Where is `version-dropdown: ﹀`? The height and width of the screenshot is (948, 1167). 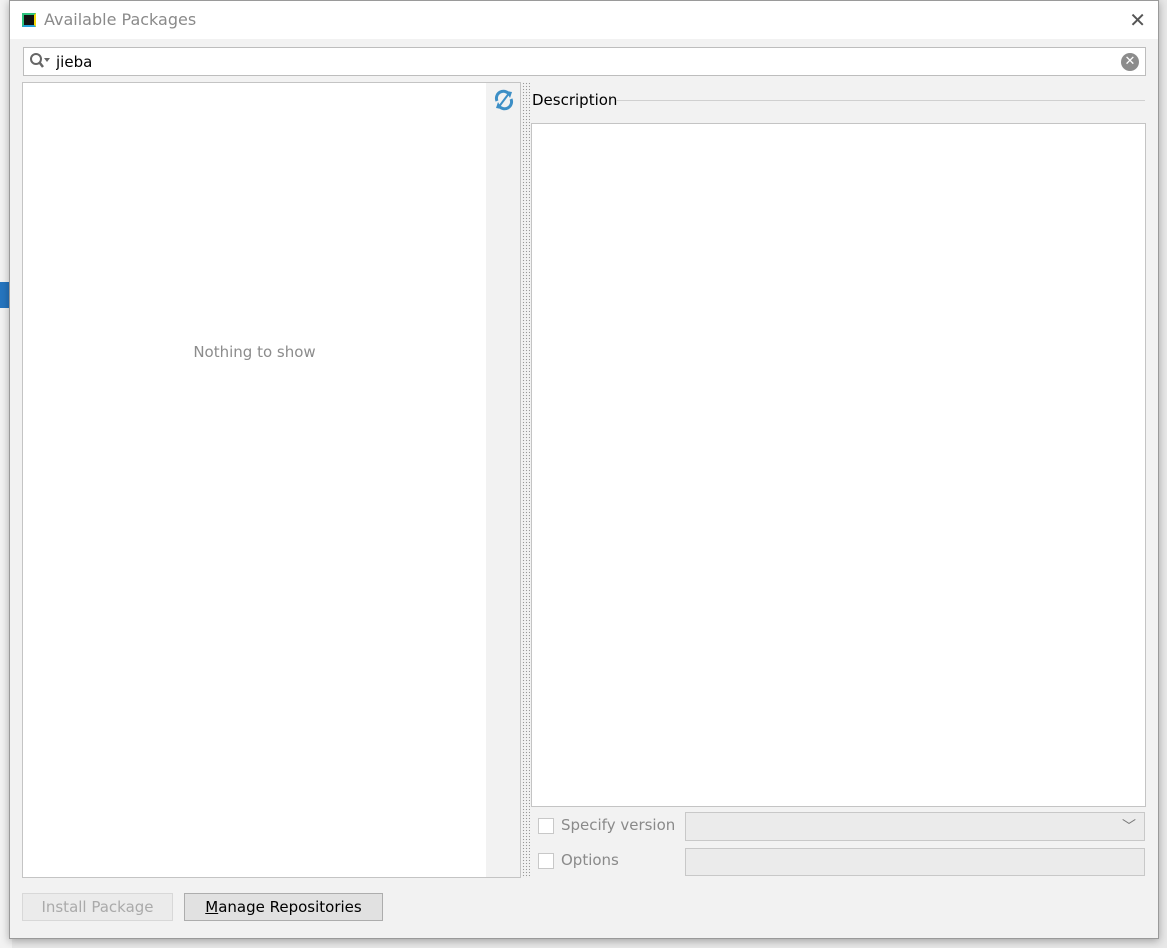 version-dropdown: ﹀ is located at coordinates (915, 826).